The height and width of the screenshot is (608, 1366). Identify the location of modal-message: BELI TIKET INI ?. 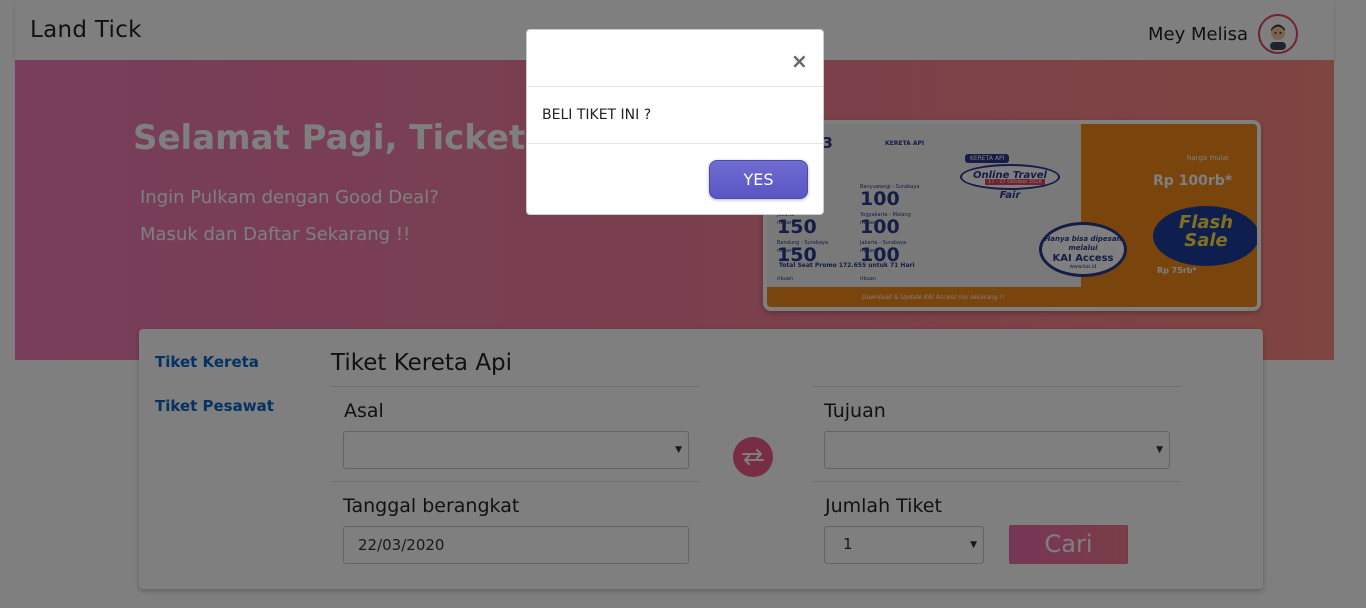
(597, 115).